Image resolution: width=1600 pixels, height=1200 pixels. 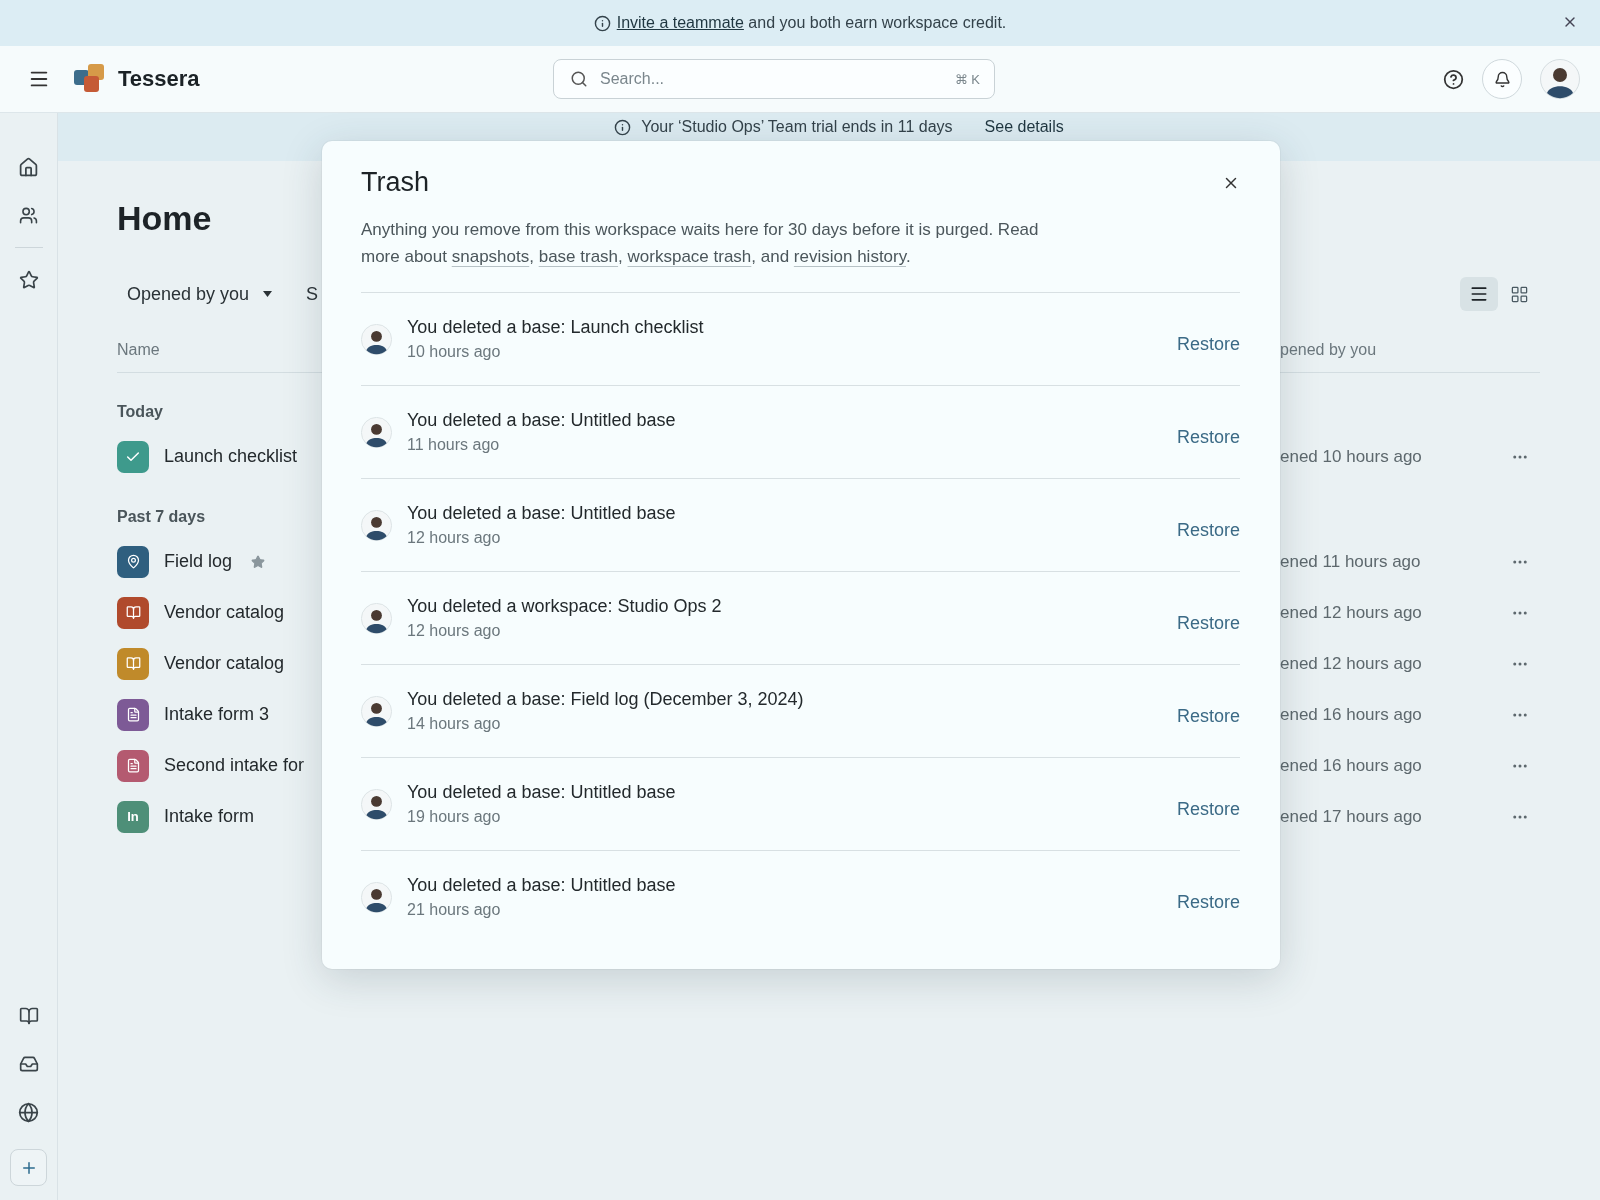 What do you see at coordinates (198, 561) in the screenshot?
I see `item-name: Field log` at bounding box center [198, 561].